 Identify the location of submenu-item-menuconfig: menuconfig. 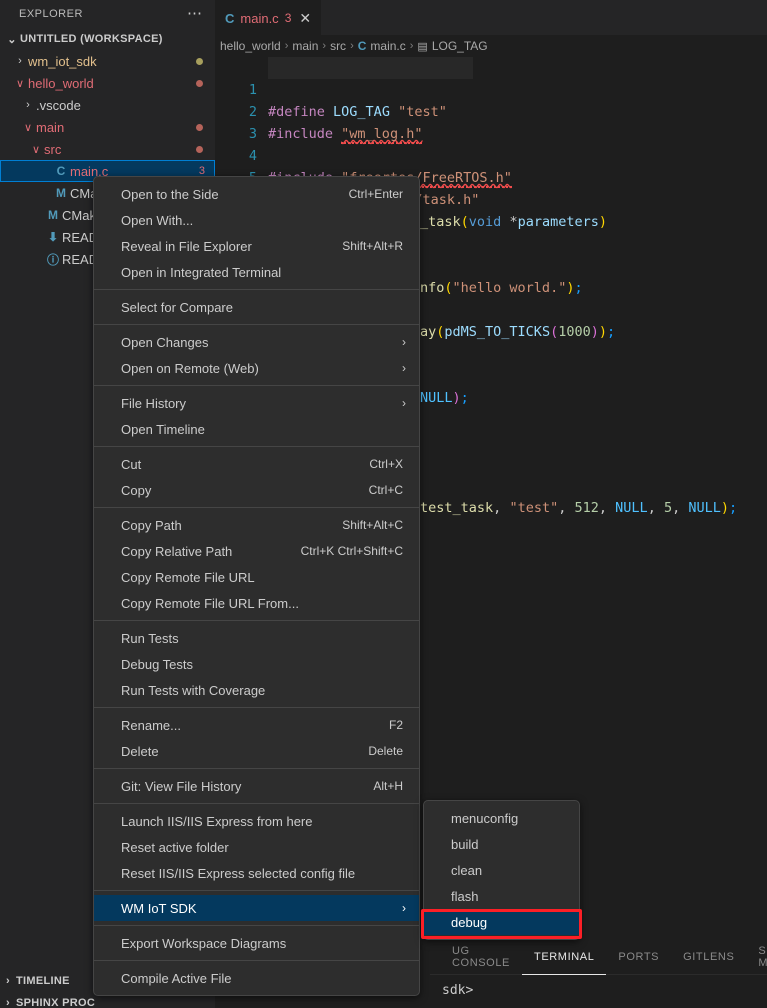
(501, 818).